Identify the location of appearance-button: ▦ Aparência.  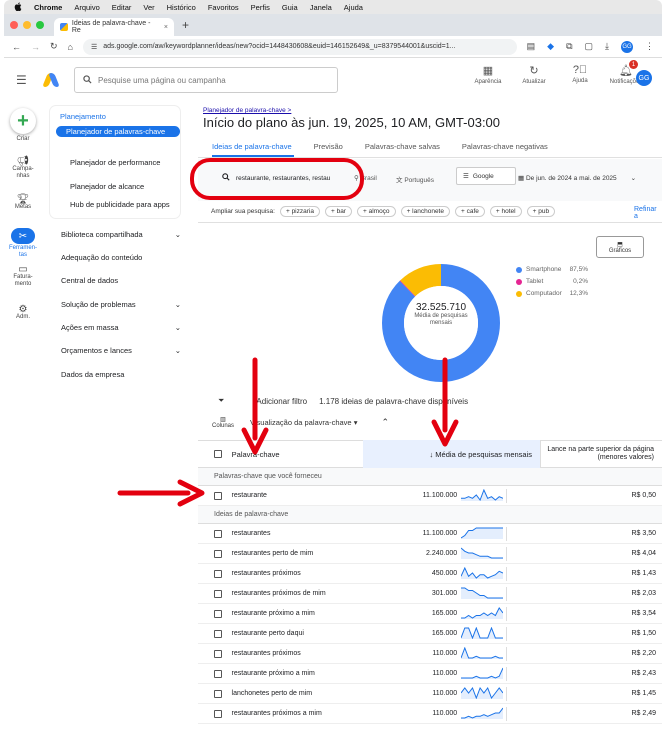
(488, 74).